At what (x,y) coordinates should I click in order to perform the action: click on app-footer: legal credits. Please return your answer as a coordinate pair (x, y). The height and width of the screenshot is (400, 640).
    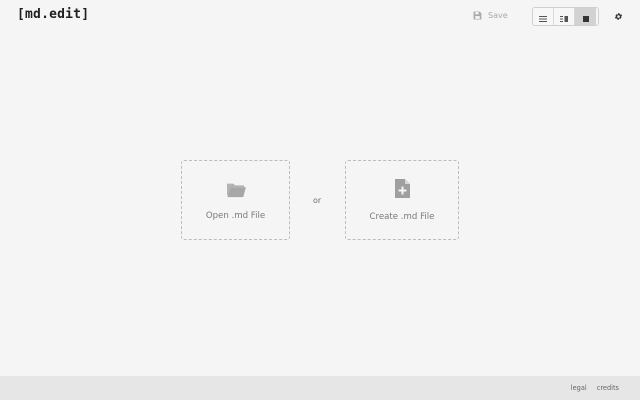
    Looking at the image, I should click on (320, 388).